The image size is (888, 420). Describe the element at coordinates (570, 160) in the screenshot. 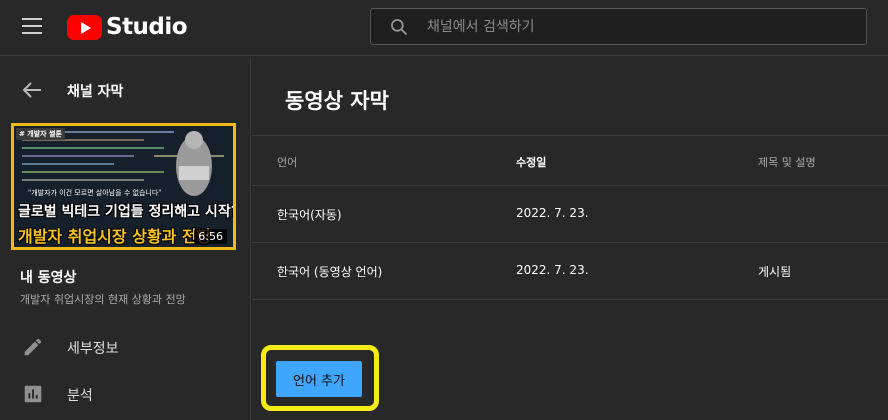

I see `table-header: 언어 수정일 제목 및 설명` at that location.